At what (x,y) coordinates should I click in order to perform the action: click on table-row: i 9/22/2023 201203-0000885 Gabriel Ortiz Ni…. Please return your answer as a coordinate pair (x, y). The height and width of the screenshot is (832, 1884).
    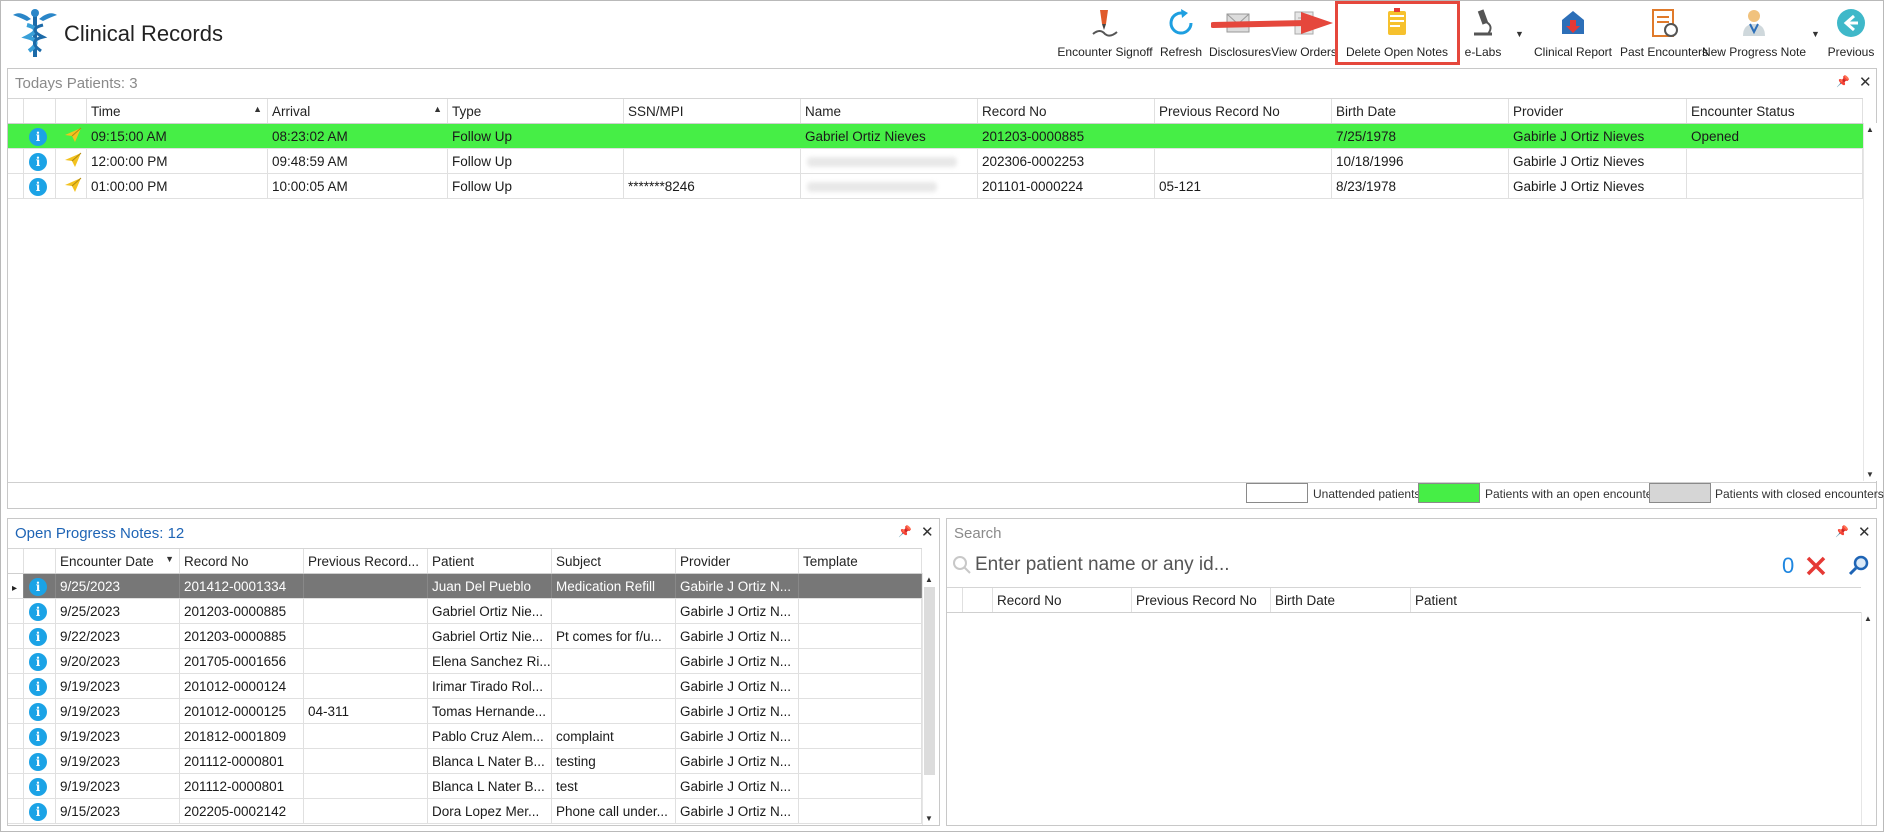
    Looking at the image, I should click on (465, 636).